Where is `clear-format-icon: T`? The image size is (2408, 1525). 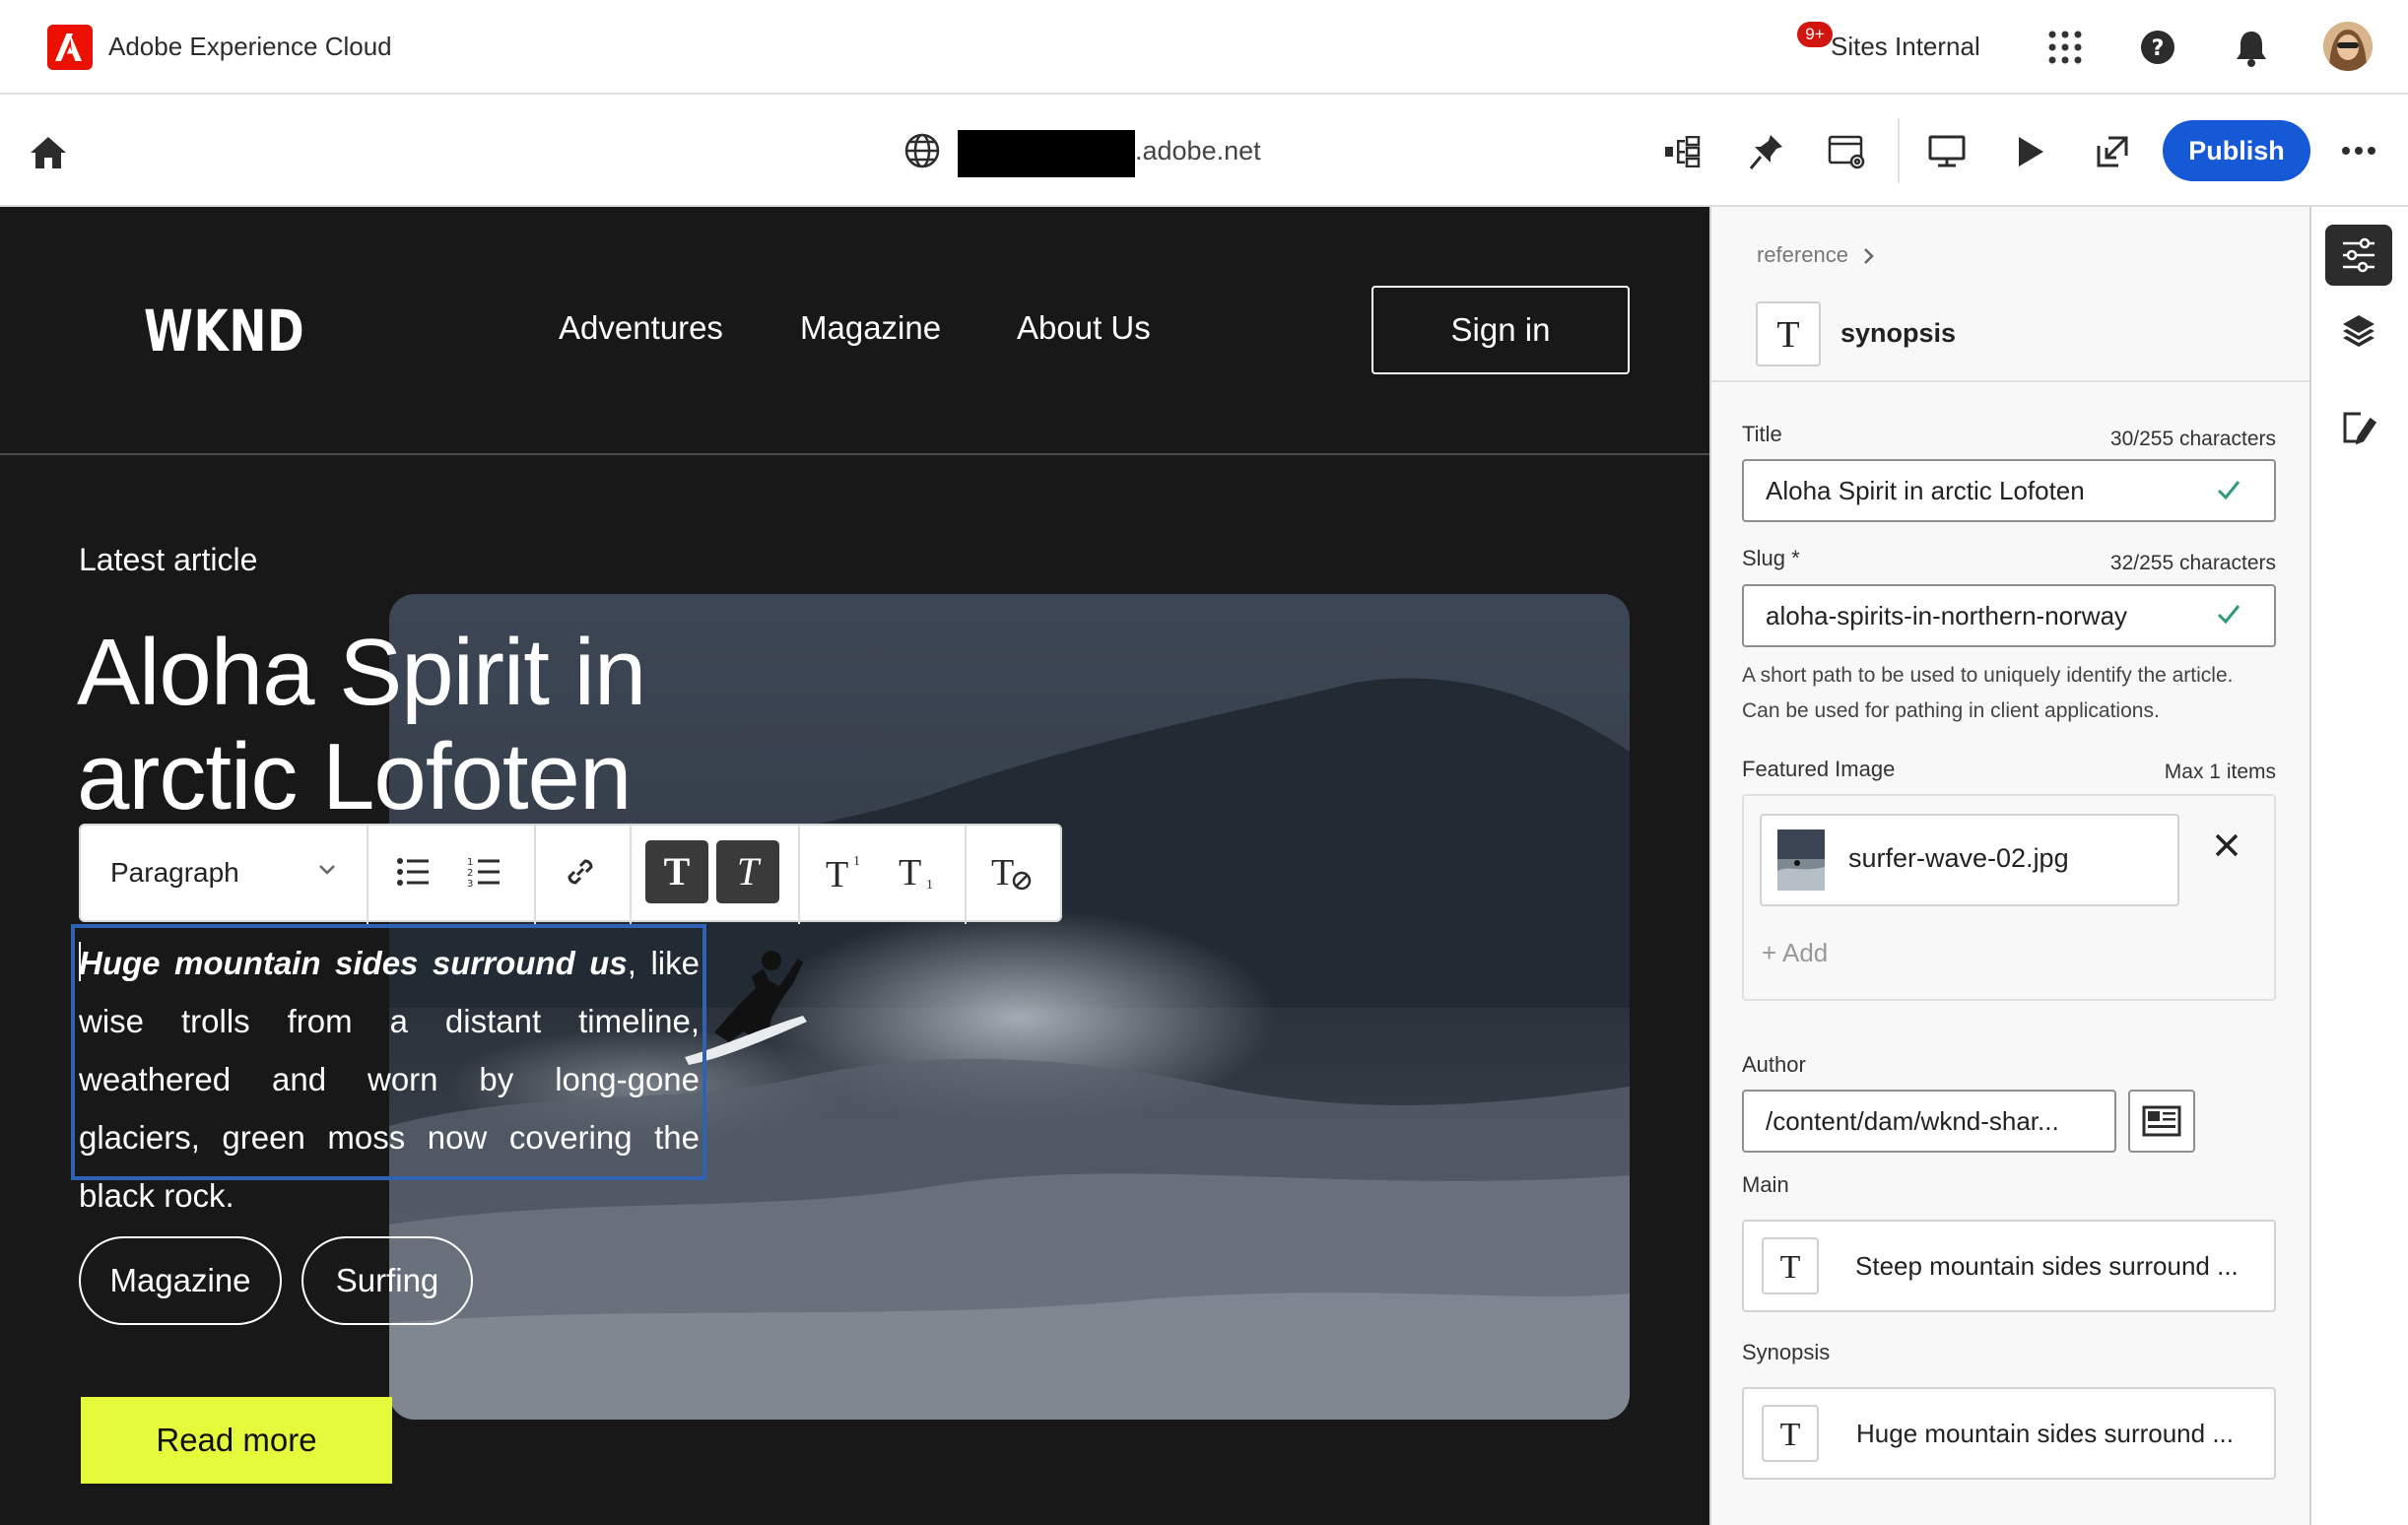 clear-format-icon: T is located at coordinates (1013, 871).